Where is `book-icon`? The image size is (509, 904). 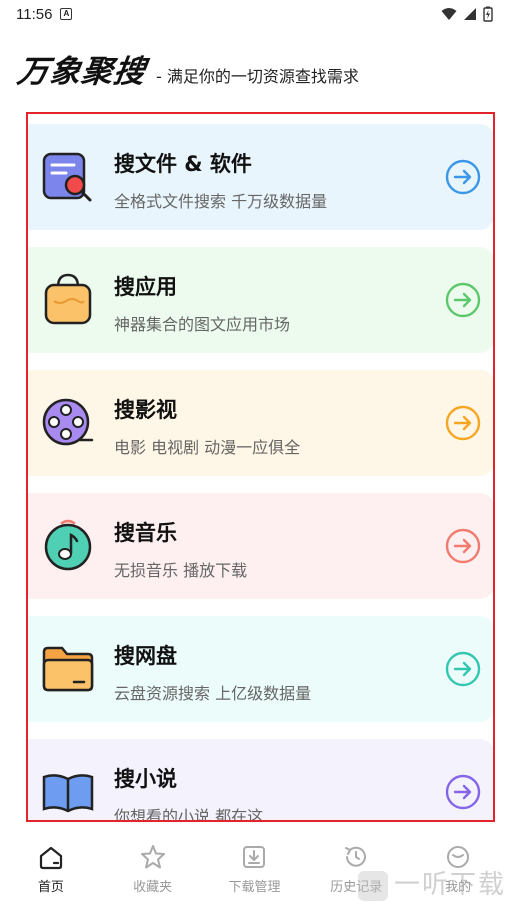
book-icon is located at coordinates (68, 793).